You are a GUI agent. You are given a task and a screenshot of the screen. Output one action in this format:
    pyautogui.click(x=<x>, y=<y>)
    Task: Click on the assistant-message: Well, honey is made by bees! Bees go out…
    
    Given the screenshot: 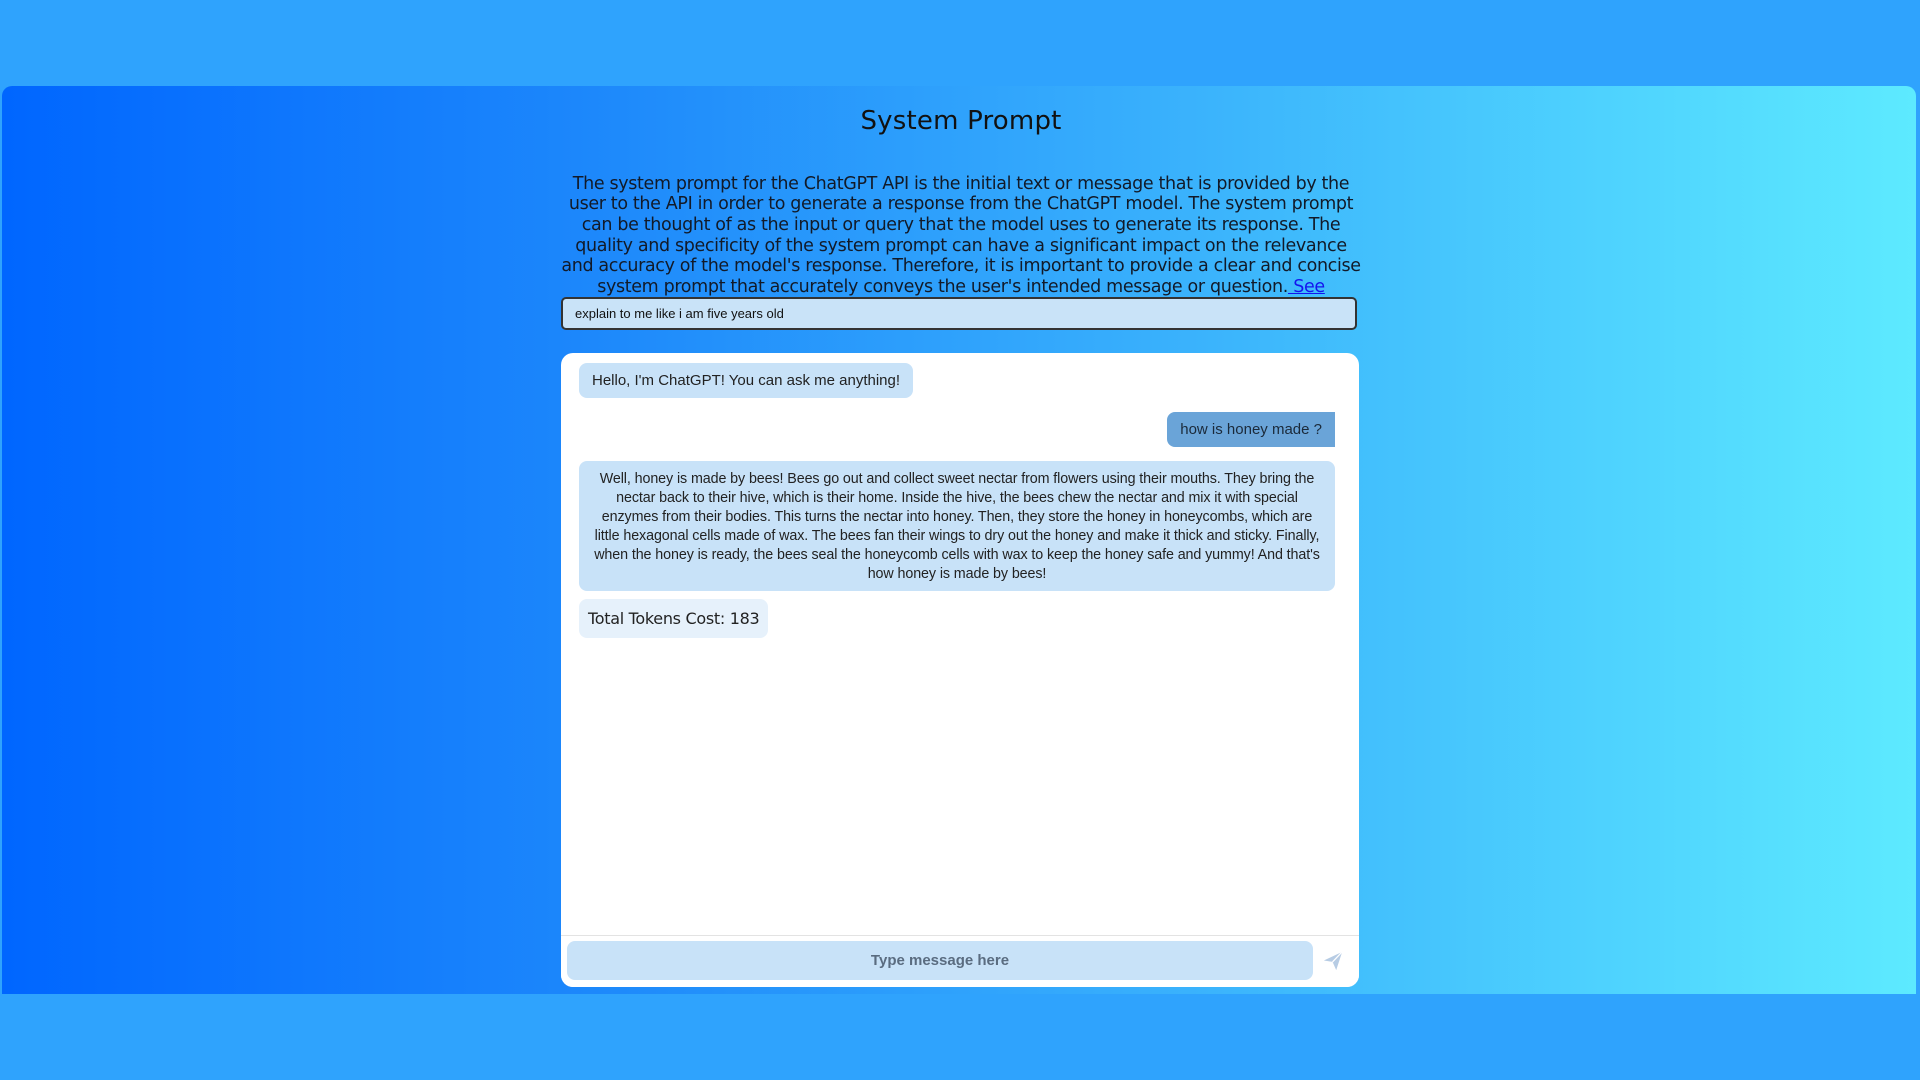 What is the action you would take?
    pyautogui.click(x=957, y=526)
    